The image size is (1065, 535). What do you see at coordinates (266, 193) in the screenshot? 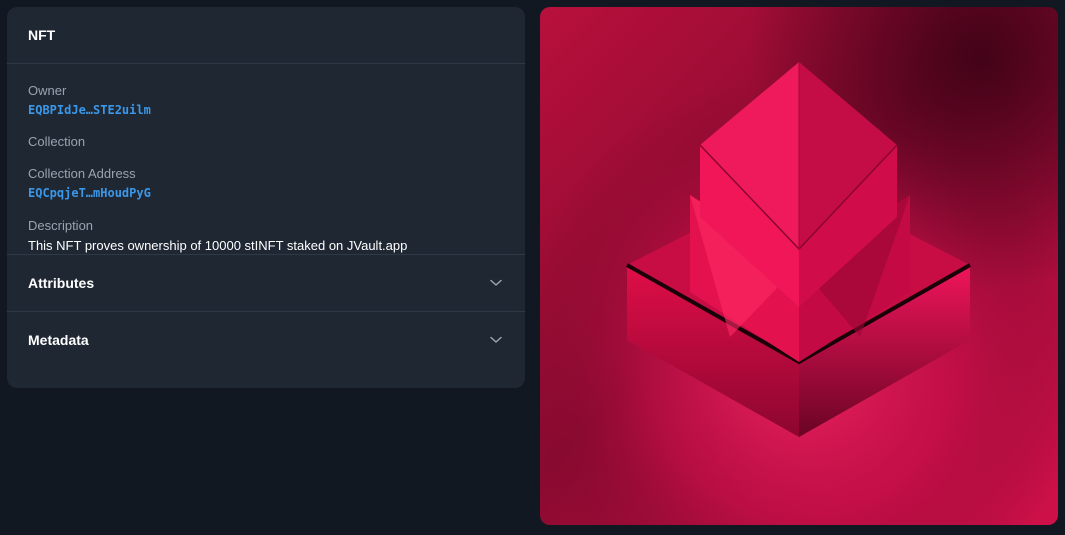
I see `collection-address-link: EQCpqjeT…mHoudPyG` at bounding box center [266, 193].